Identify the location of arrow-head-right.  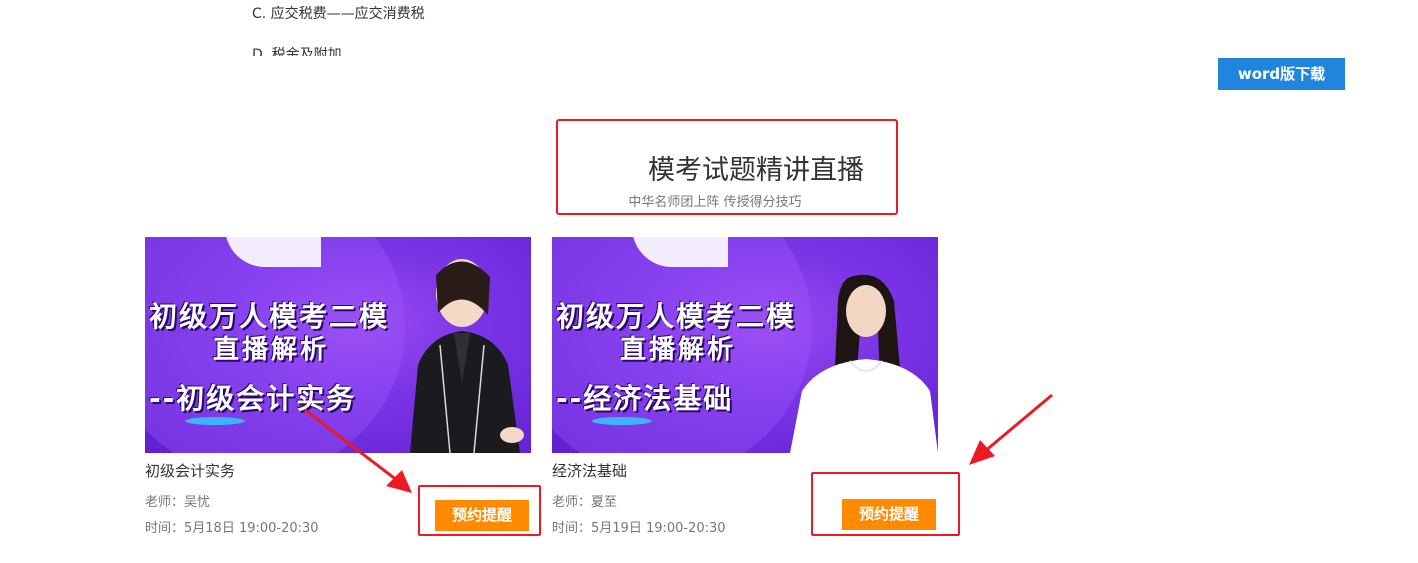
(982, 452).